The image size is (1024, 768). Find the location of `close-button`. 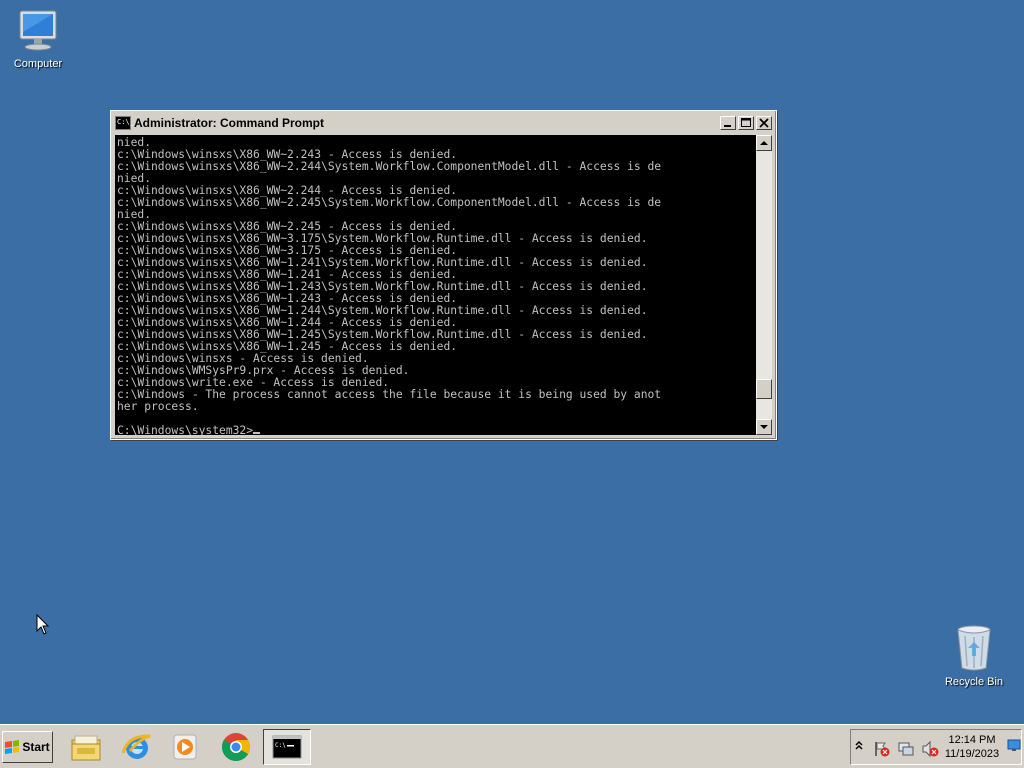

close-button is located at coordinates (764, 123).